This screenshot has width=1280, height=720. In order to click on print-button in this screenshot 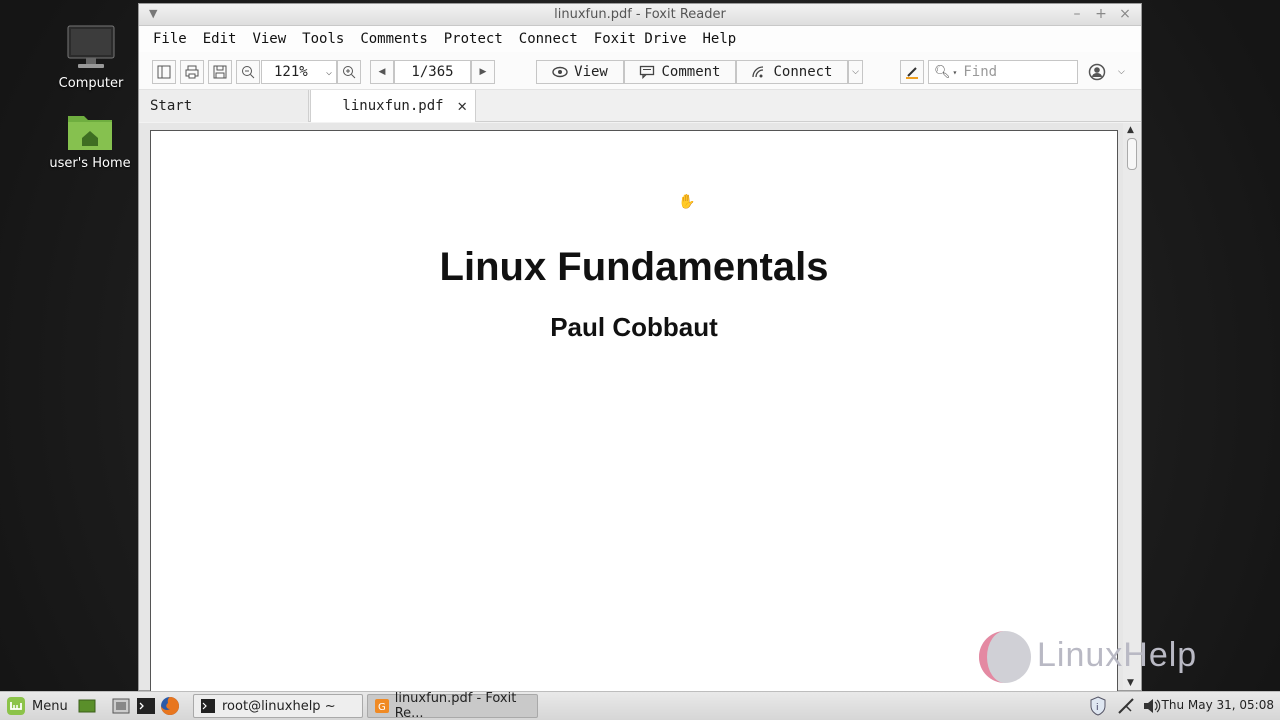, I will do `click(192, 72)`.